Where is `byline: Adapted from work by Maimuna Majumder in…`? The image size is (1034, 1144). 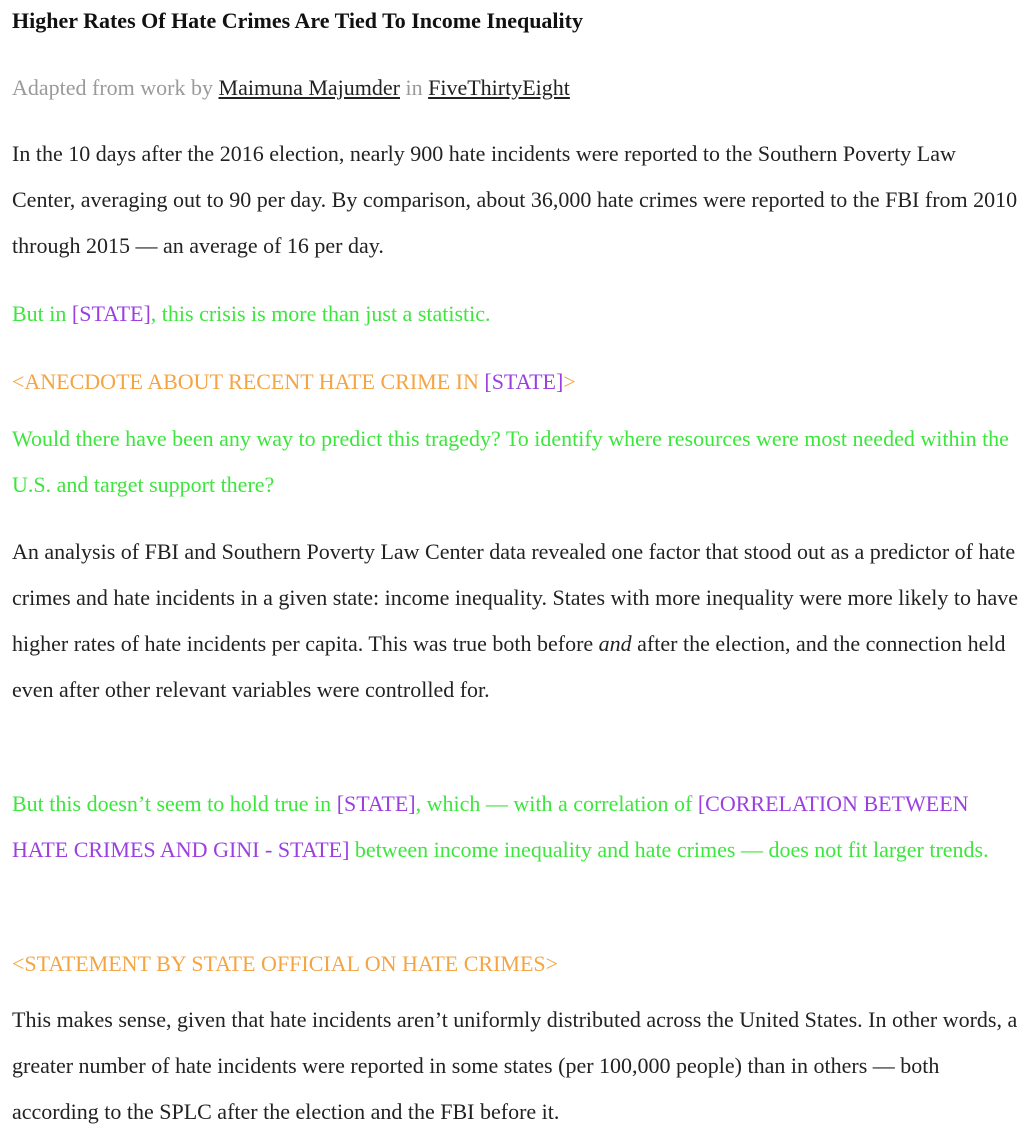 byline: Adapted from work by Maimuna Majumder in… is located at coordinates (291, 88).